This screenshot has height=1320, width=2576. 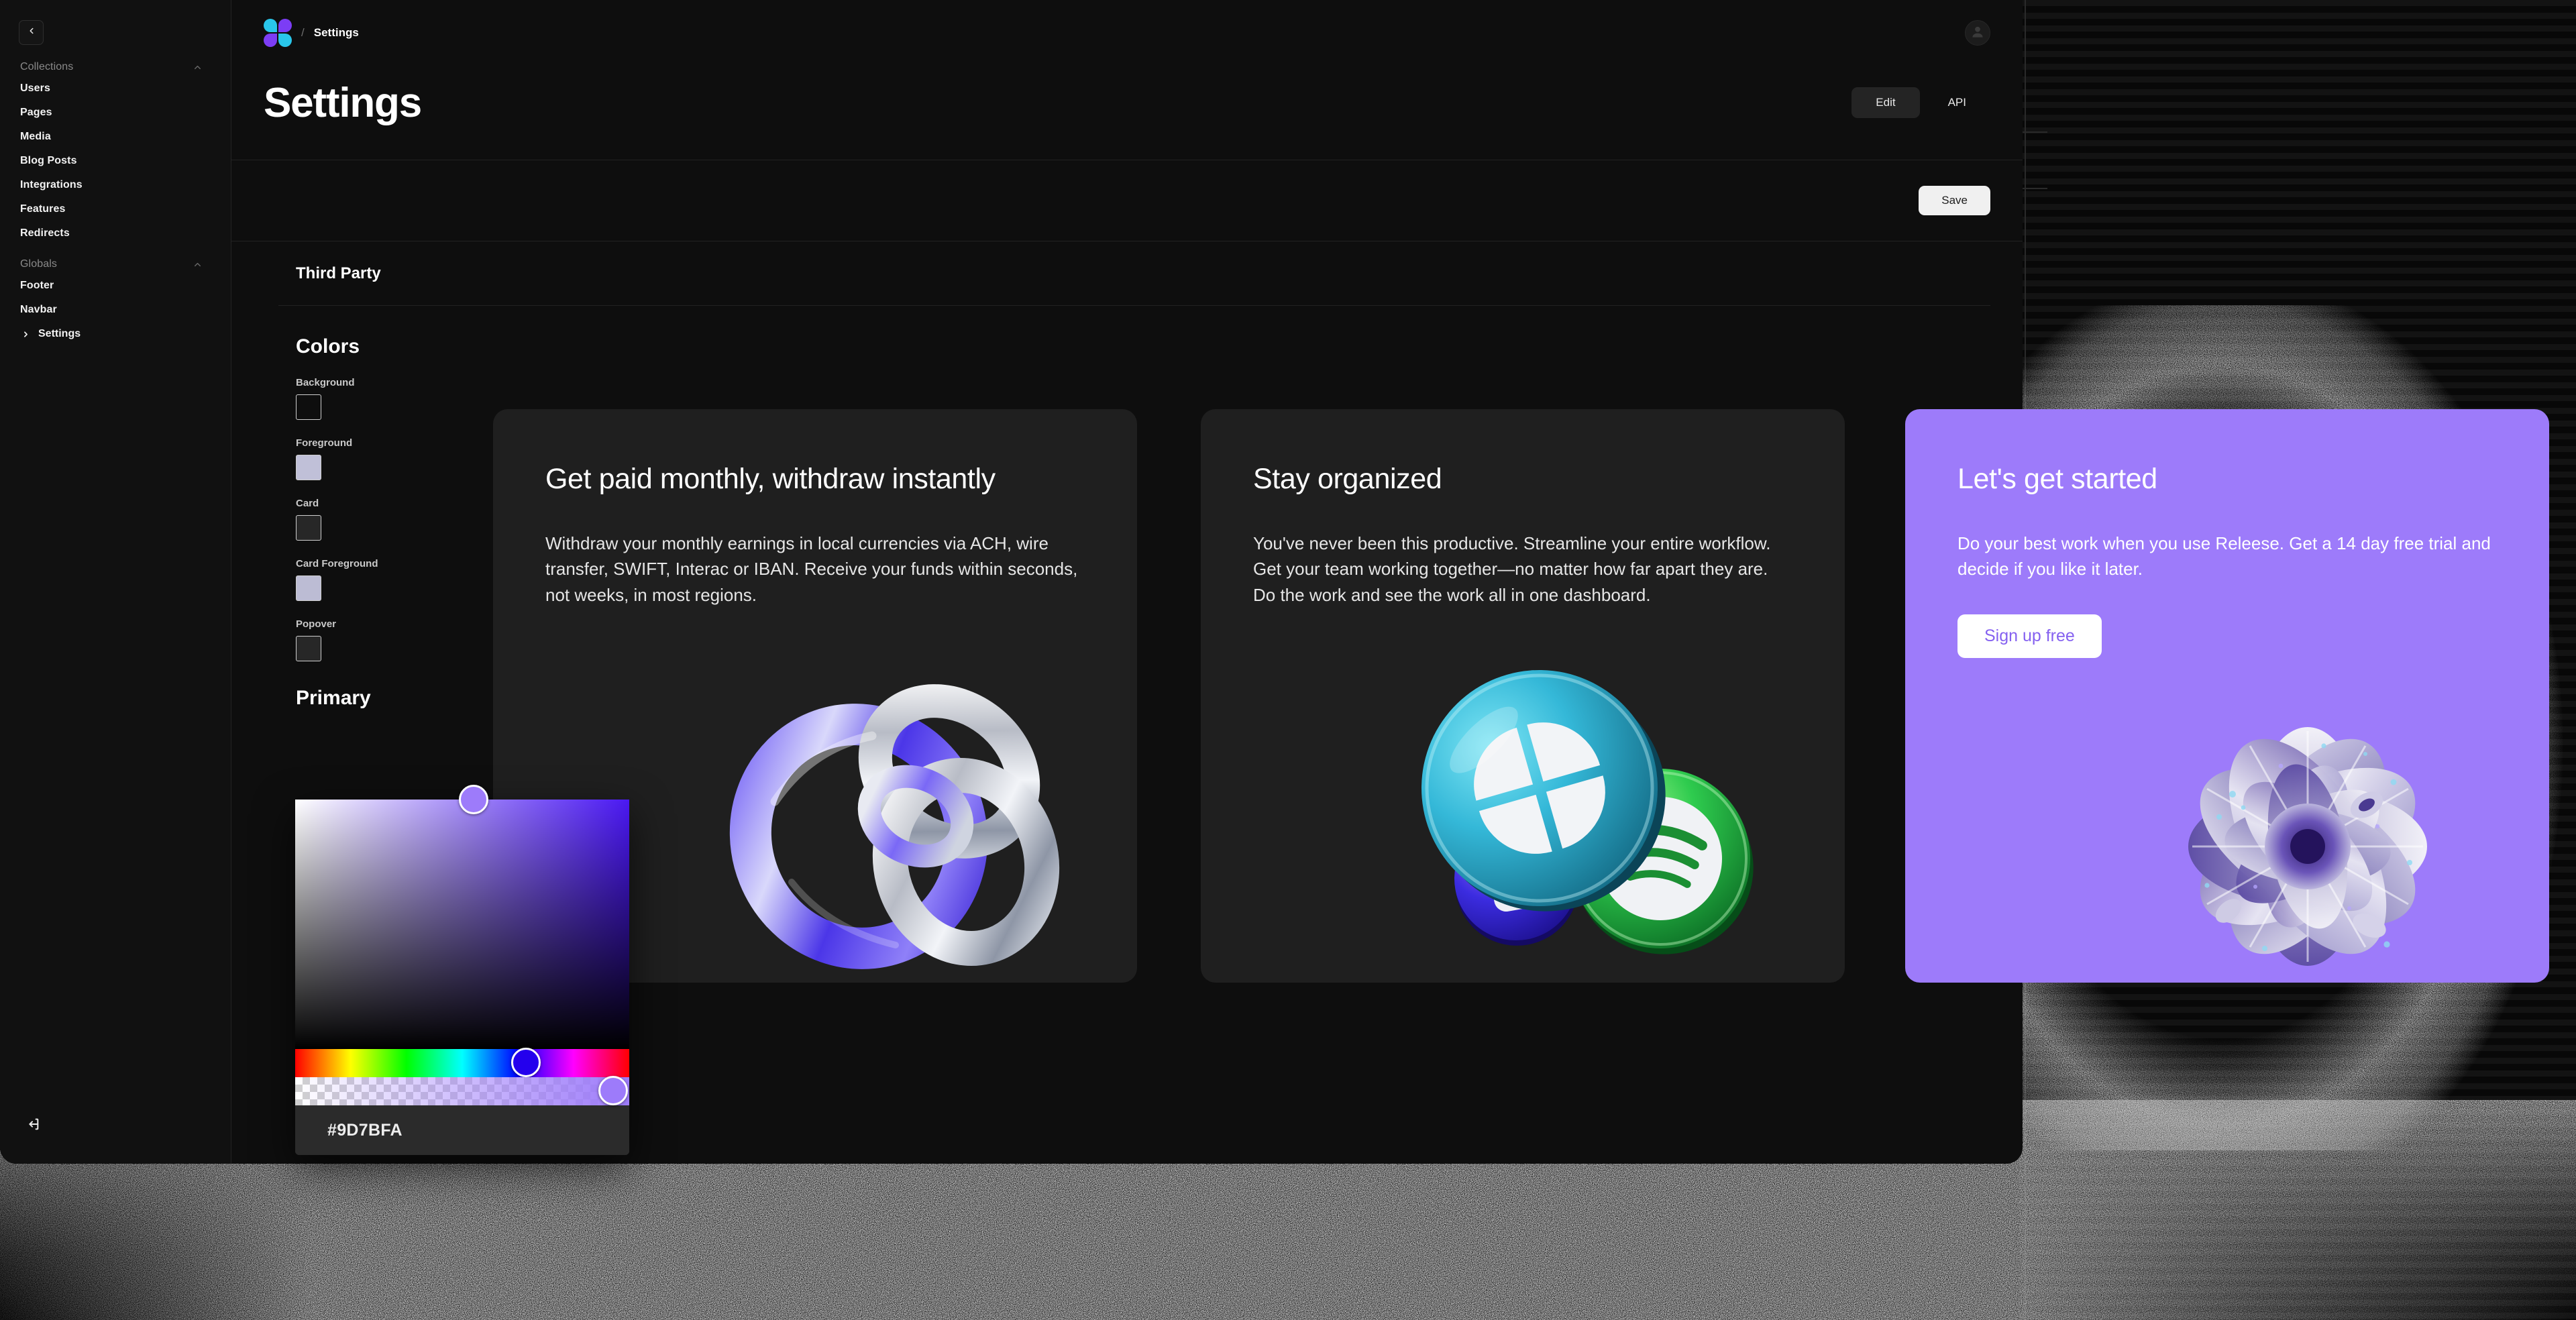 I want to click on saturation-value-area, so click(x=462, y=917).